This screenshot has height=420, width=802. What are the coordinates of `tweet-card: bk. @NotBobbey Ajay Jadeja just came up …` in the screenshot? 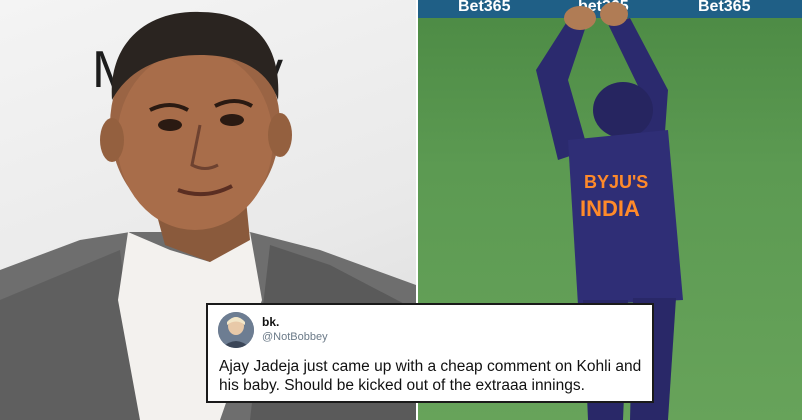 It's located at (430, 353).